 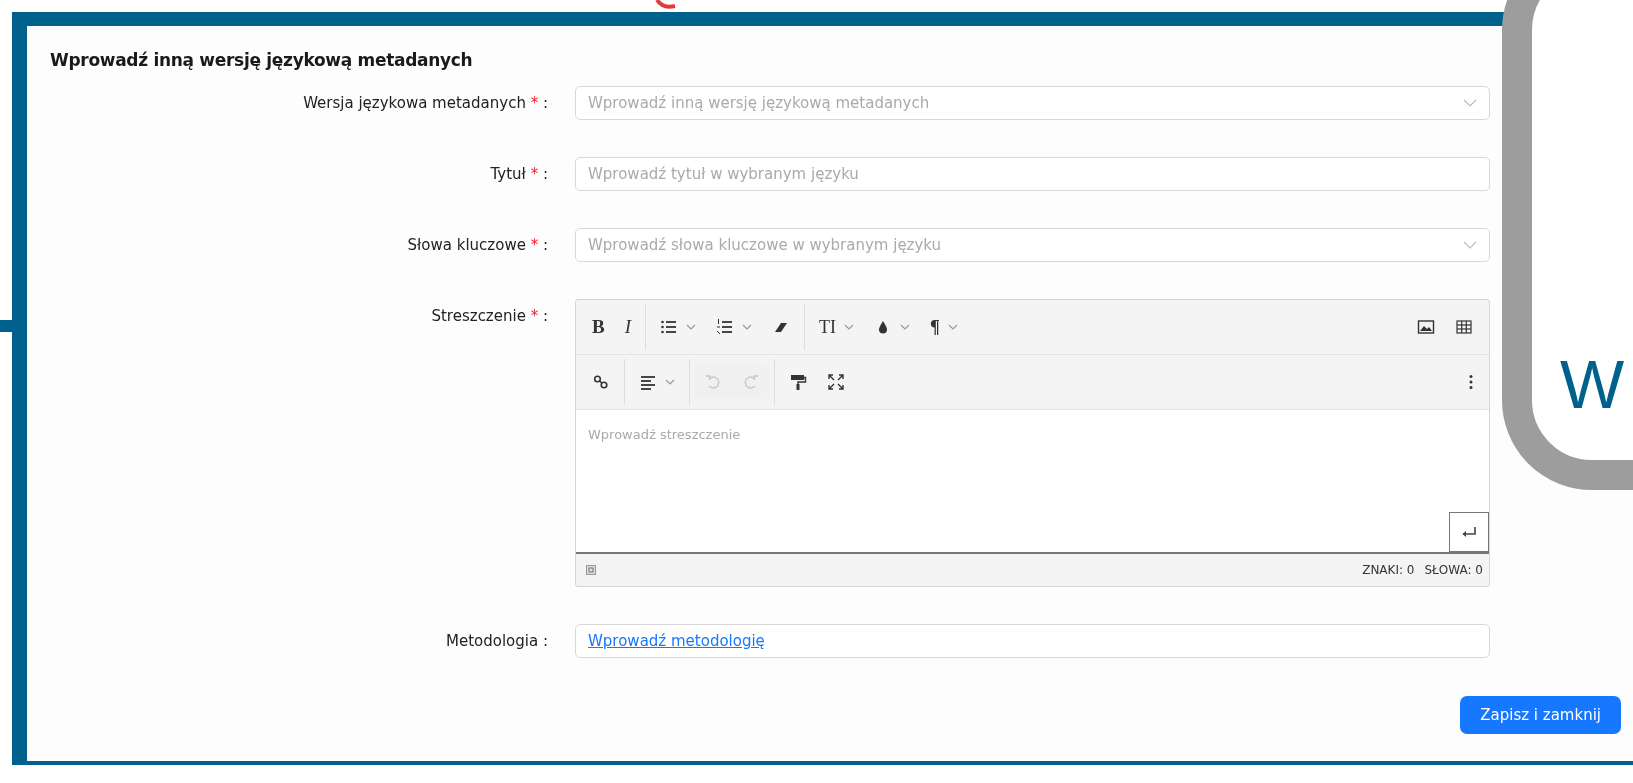 What do you see at coordinates (1032, 245) in the screenshot?
I see `select-field: Wprowadź słowa kluczowe w wybranym języku` at bounding box center [1032, 245].